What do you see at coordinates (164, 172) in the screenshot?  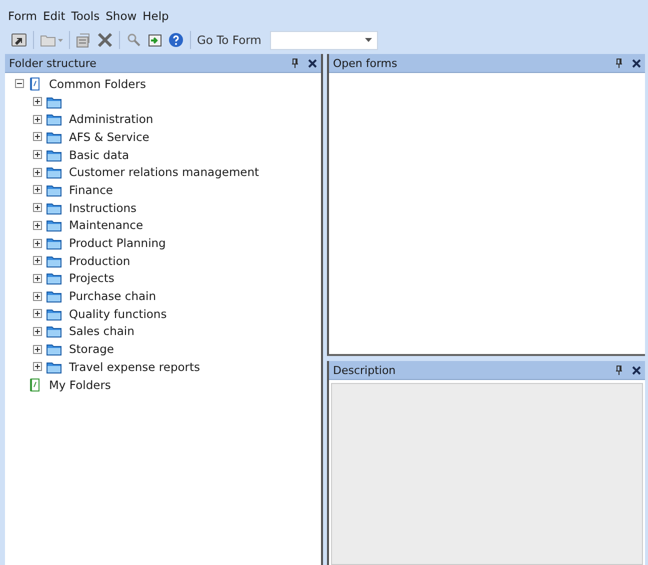 I see `tree-item: Customer relations management` at bounding box center [164, 172].